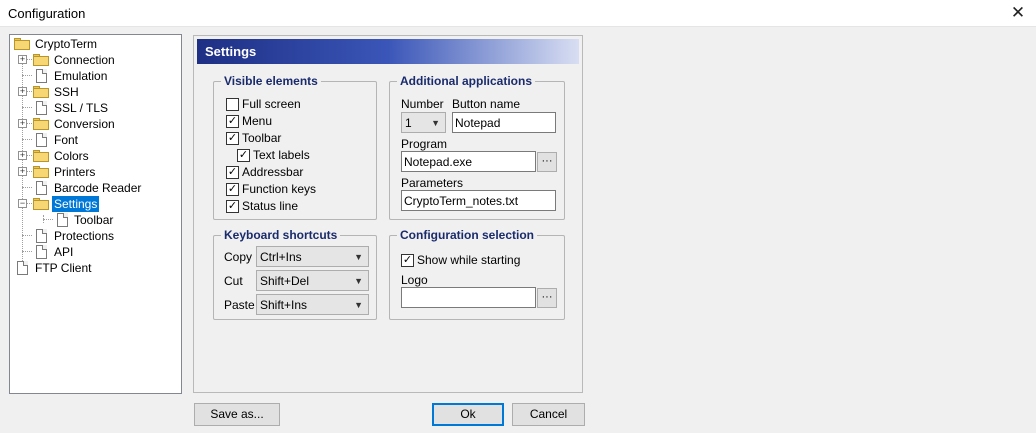 The width and height of the screenshot is (1036, 433). I want to click on tree-item-colors: + Colors, so click(94, 156).